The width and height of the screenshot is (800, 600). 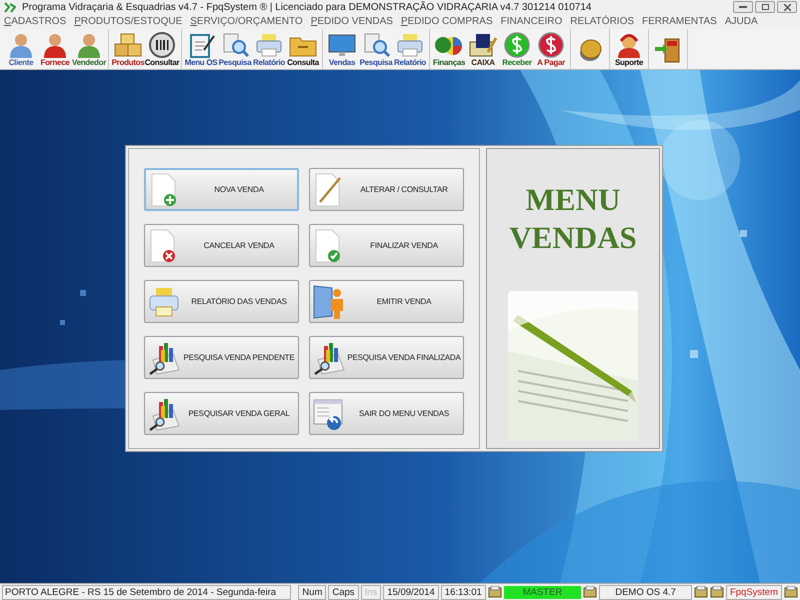 What do you see at coordinates (602, 21) in the screenshot?
I see `menu-item: RELATÓRIOS` at bounding box center [602, 21].